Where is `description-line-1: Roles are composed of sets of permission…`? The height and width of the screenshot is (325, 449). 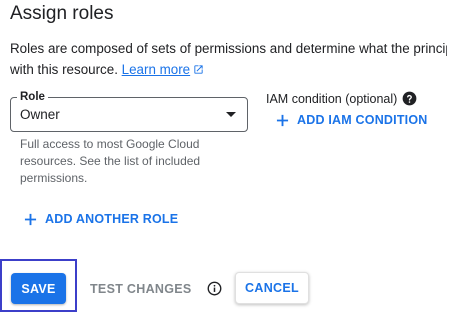
description-line-1: Roles are composed of sets of permission… is located at coordinates (228, 48).